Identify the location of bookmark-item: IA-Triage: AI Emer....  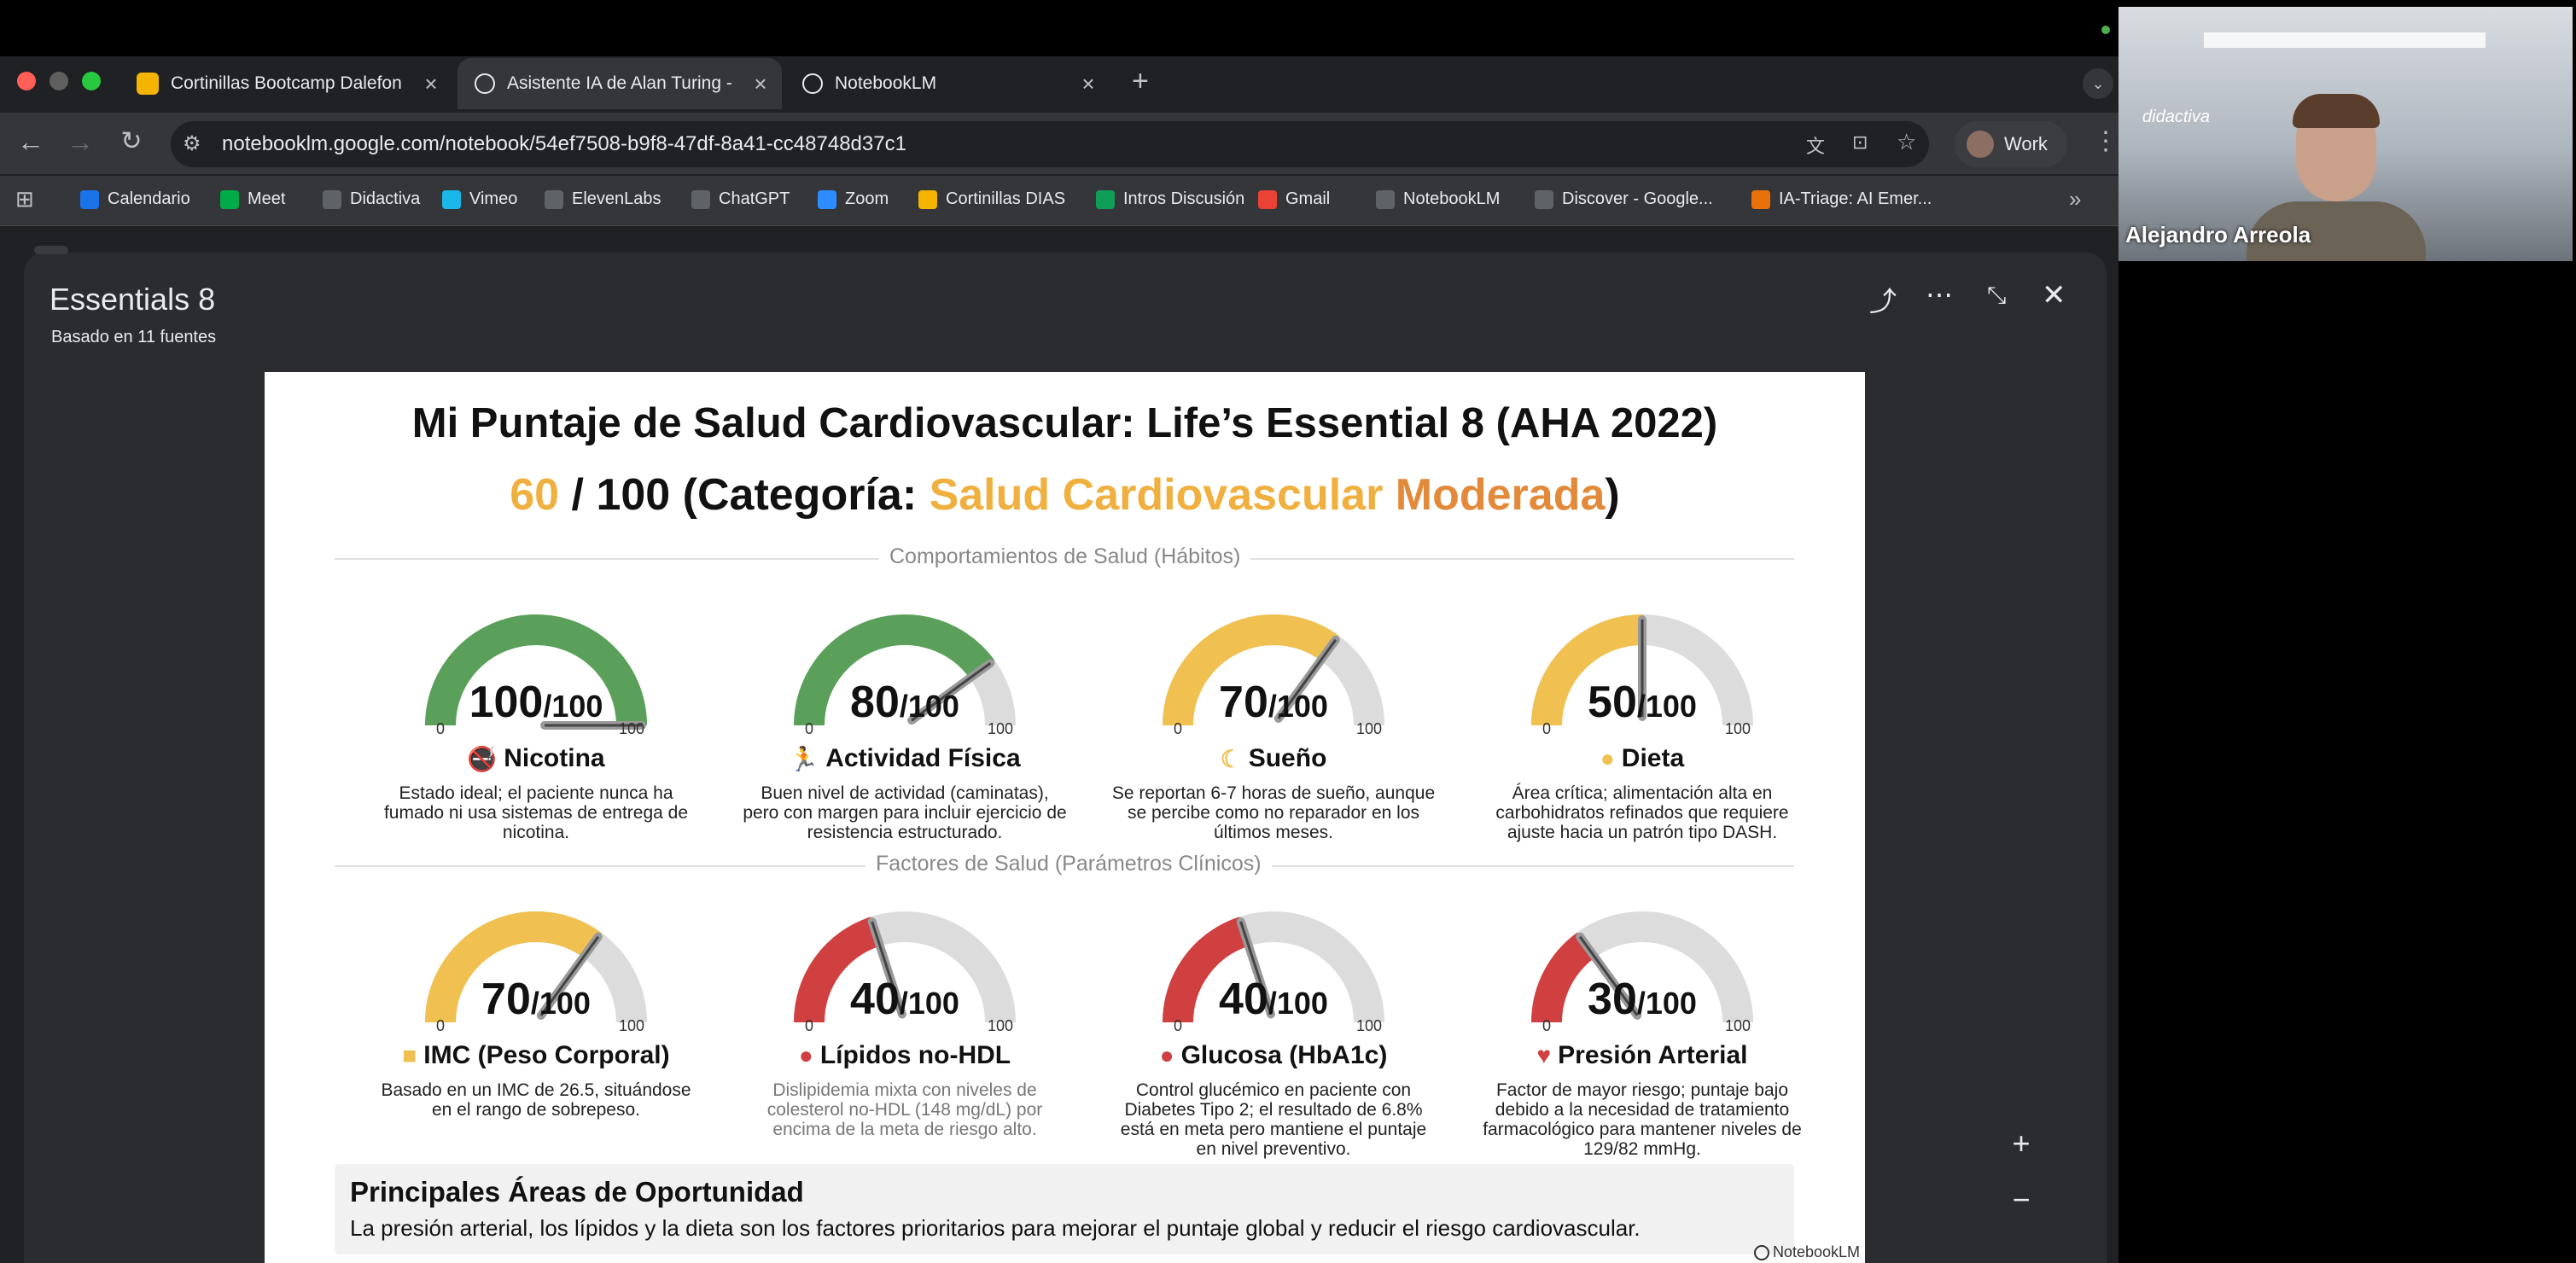
(1841, 199).